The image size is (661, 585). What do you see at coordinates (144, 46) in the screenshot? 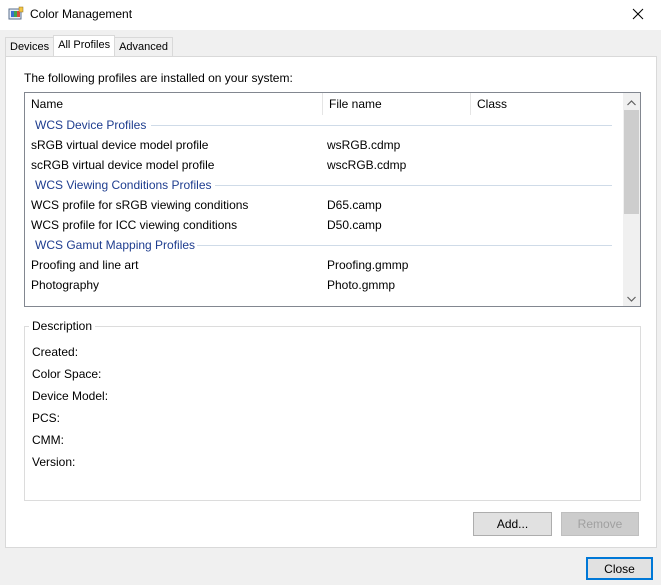
I see `tab-advanced: Advanced` at bounding box center [144, 46].